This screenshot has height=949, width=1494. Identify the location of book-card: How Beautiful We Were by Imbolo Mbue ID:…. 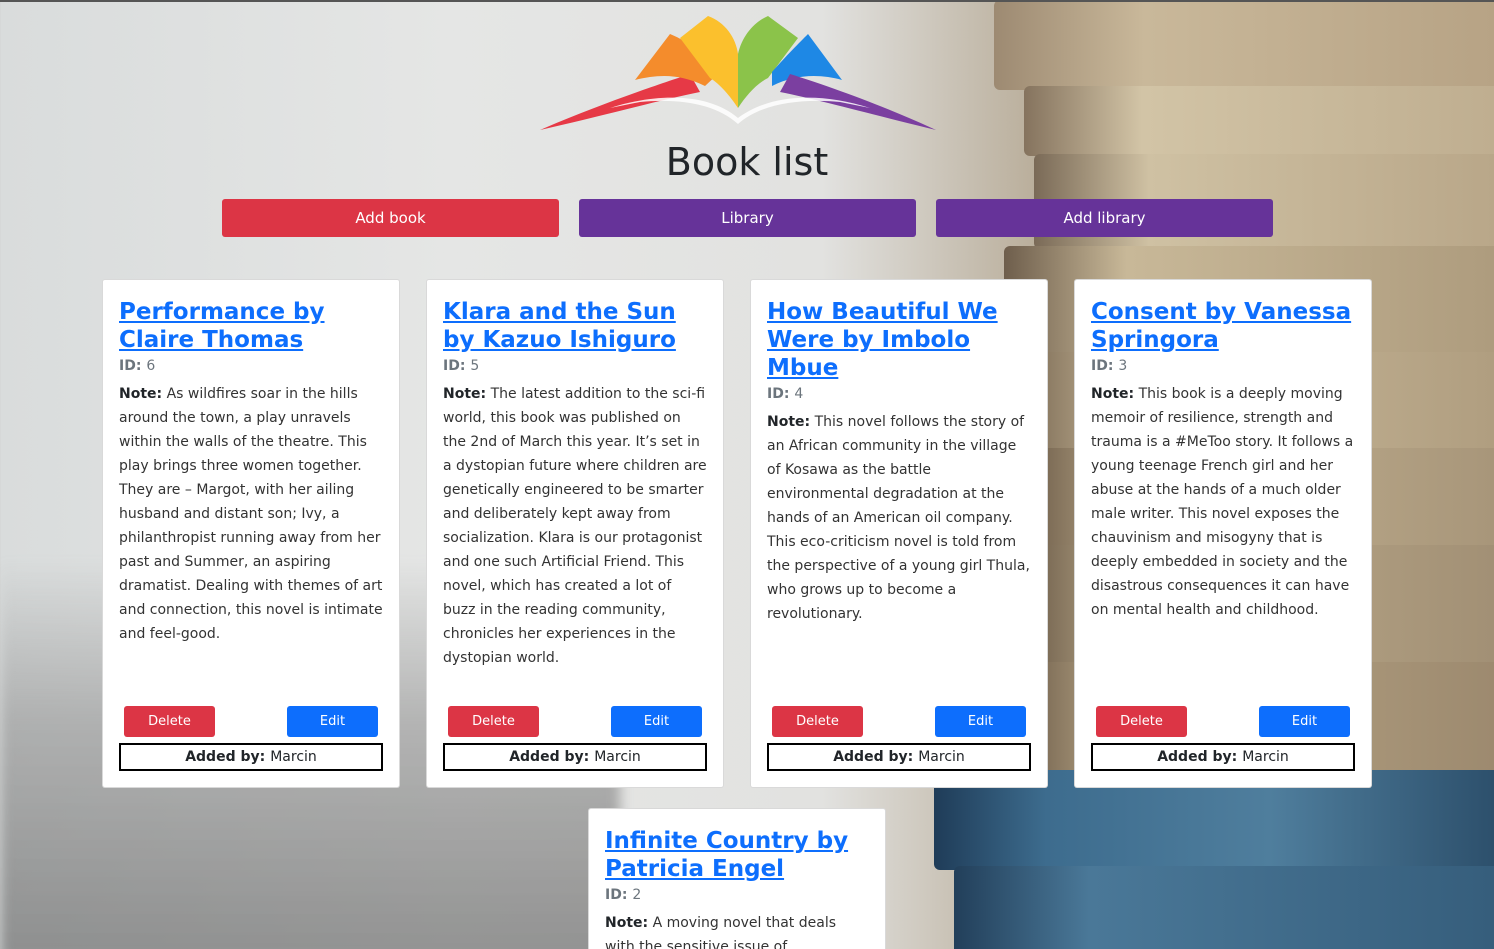
(899, 533).